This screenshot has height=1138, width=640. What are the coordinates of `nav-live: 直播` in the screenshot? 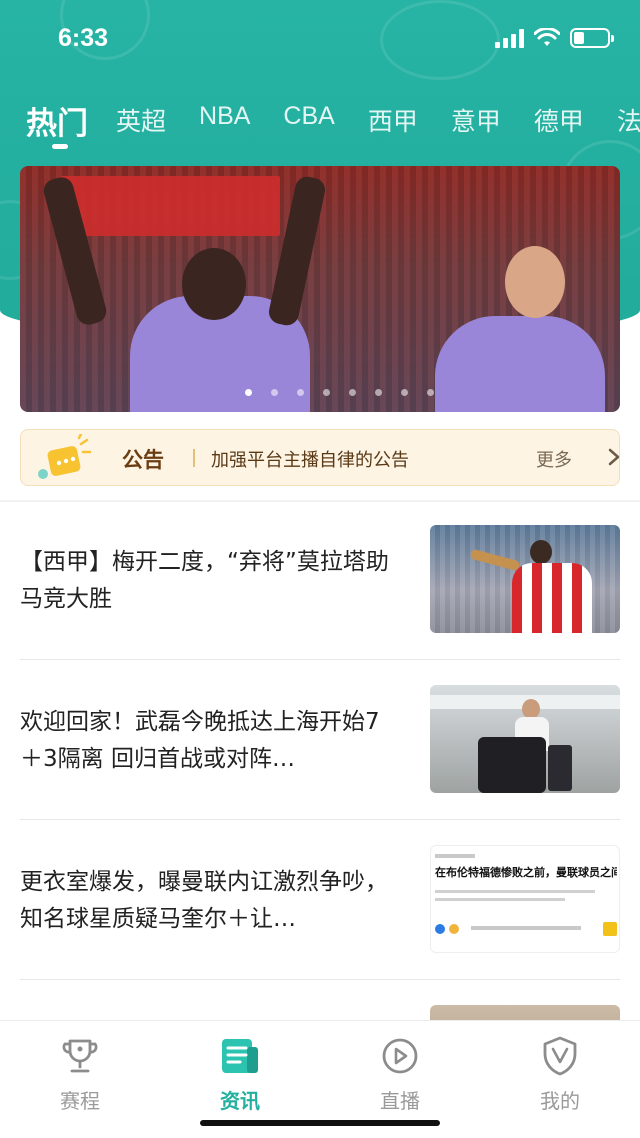 It's located at (400, 1073).